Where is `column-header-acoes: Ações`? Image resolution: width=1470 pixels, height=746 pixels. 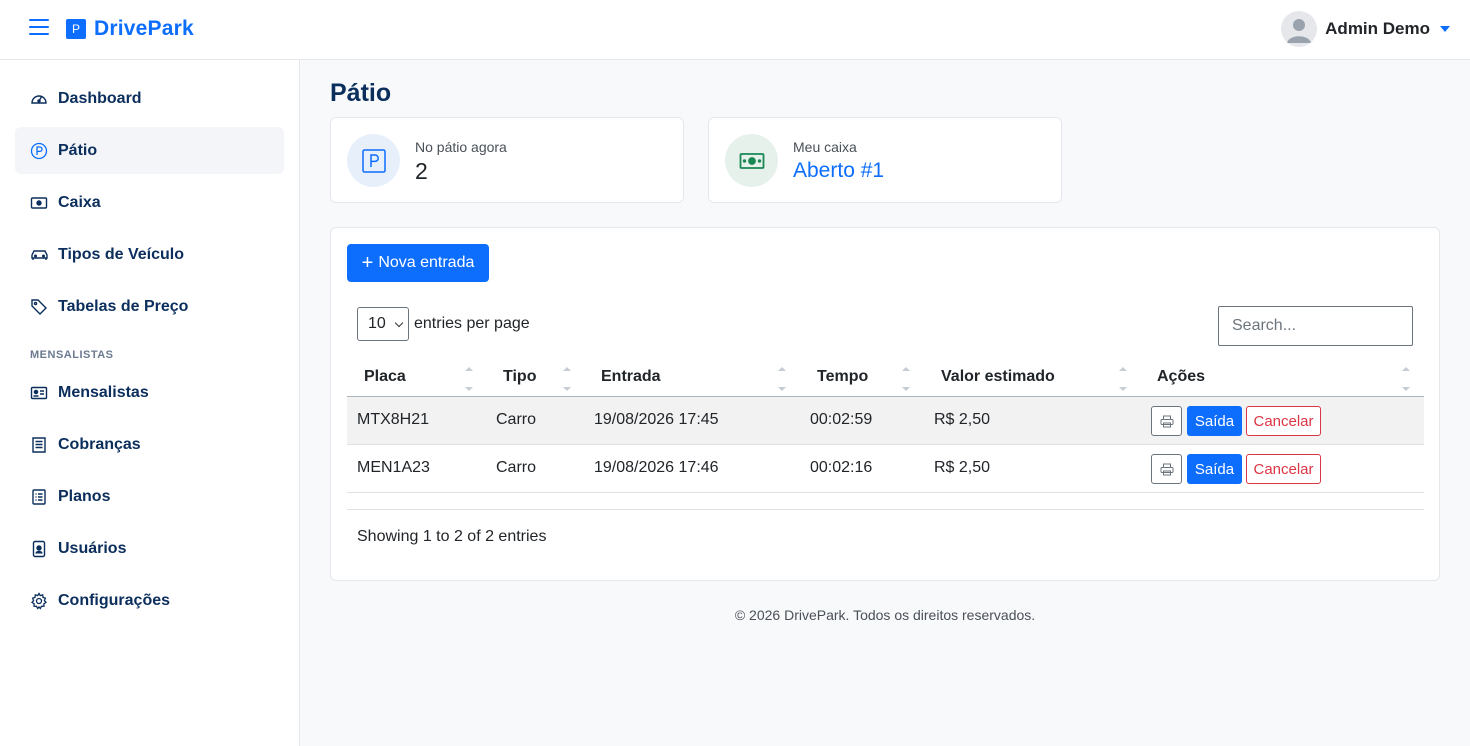
column-header-acoes: Ações is located at coordinates (1181, 377).